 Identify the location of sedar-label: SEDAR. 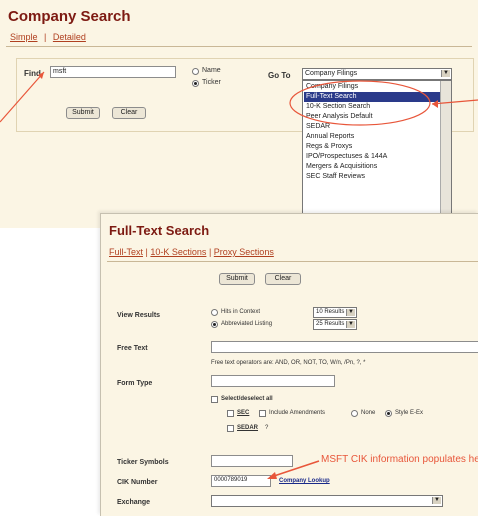
(247, 428).